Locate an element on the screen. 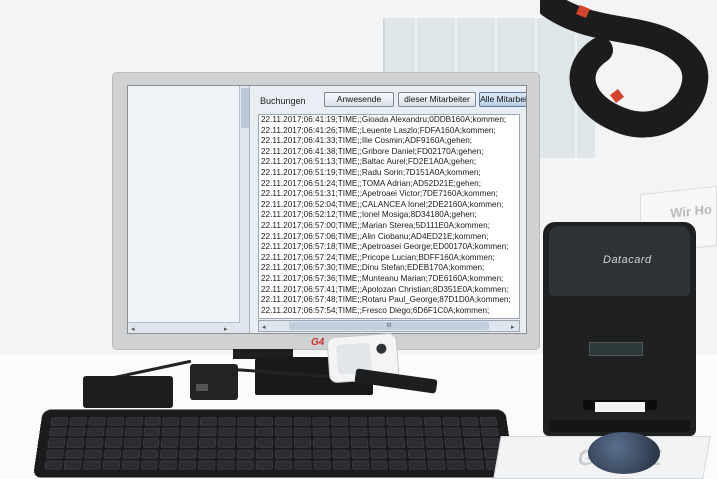  scroll-right-icon: ▸ is located at coordinates (226, 329).